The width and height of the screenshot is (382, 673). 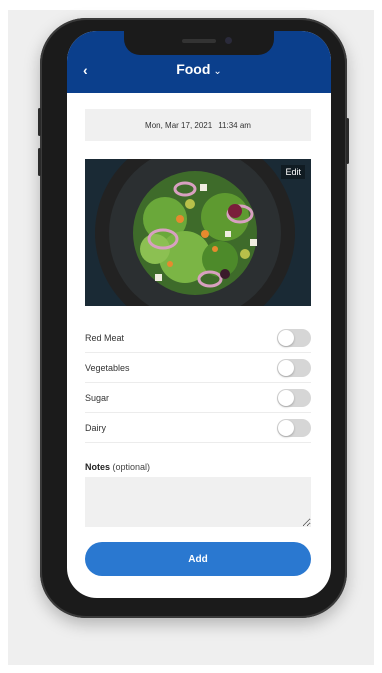 I want to click on camera, so click(x=228, y=40).